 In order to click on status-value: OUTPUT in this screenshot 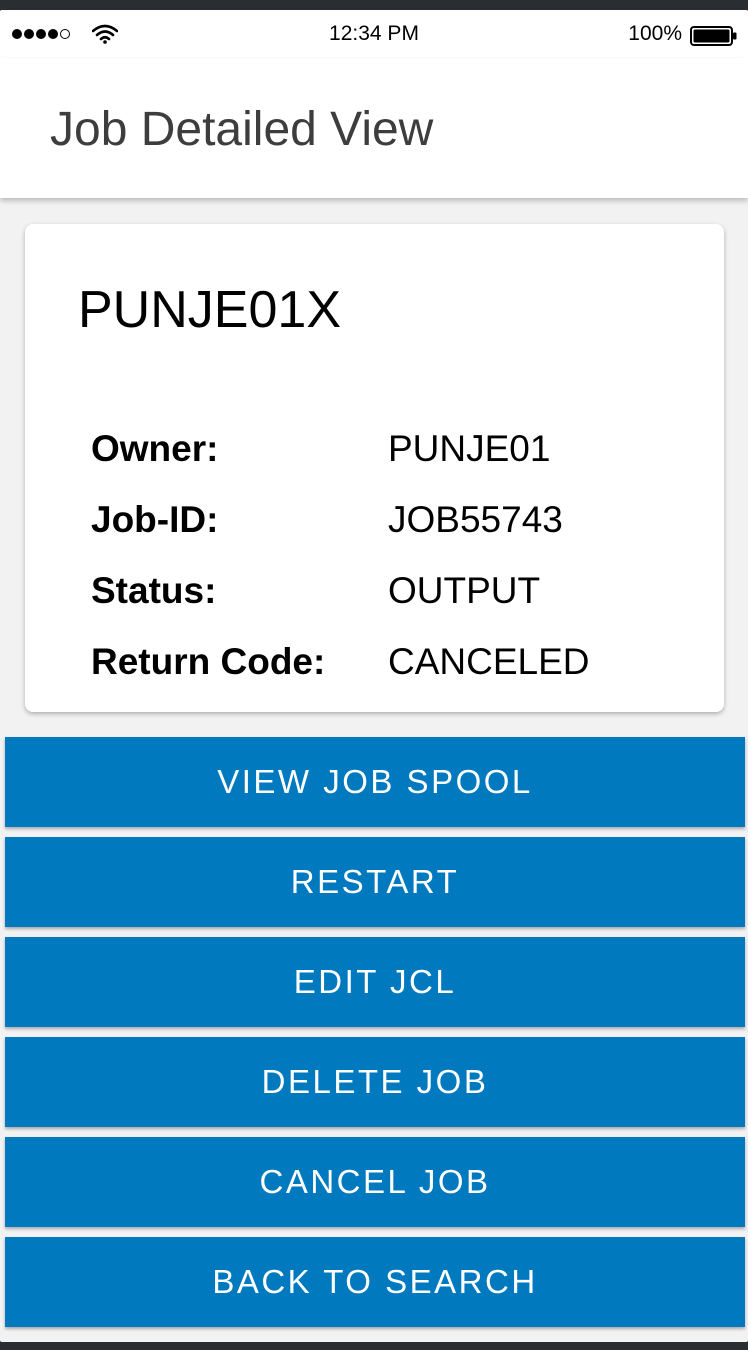, I will do `click(464, 590)`.